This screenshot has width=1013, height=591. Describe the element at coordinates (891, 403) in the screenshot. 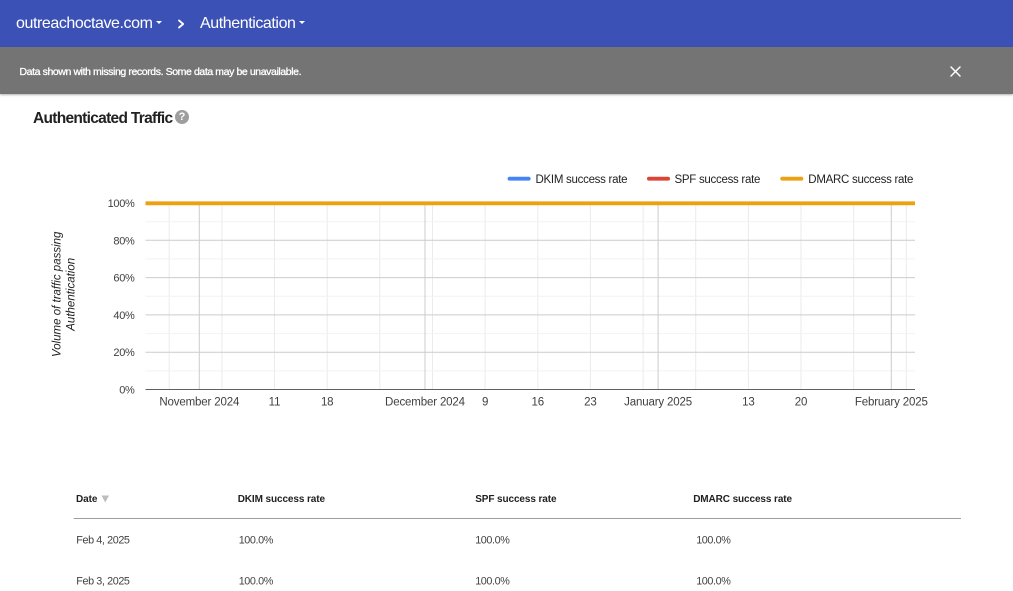

I see `svg-text: February 2025` at that location.